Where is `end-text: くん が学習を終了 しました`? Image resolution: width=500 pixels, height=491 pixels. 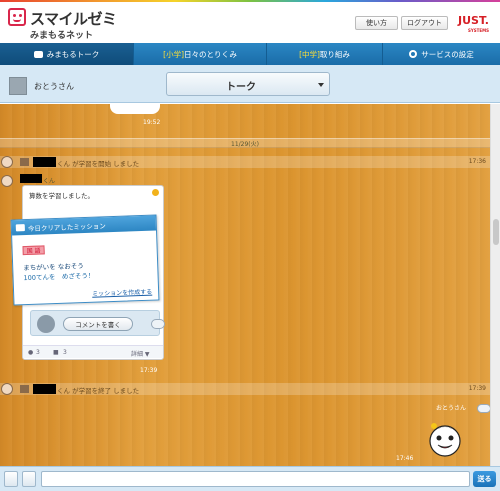
end-text: くん が学習を終了 しました is located at coordinates (98, 391).